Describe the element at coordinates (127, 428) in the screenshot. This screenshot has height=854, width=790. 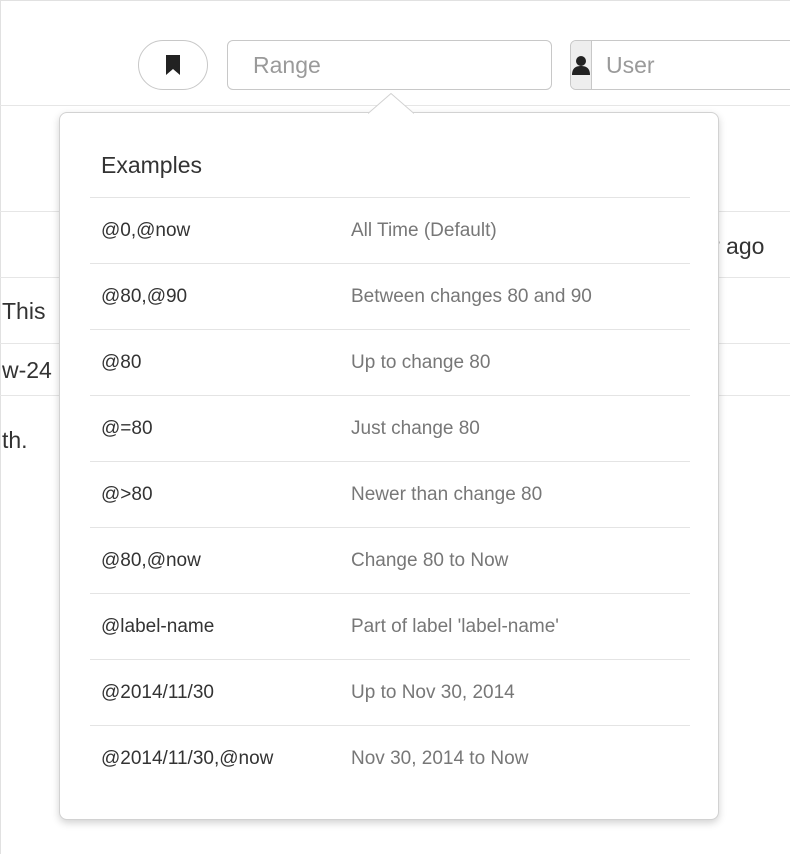
I see `example-code: @=80` at that location.